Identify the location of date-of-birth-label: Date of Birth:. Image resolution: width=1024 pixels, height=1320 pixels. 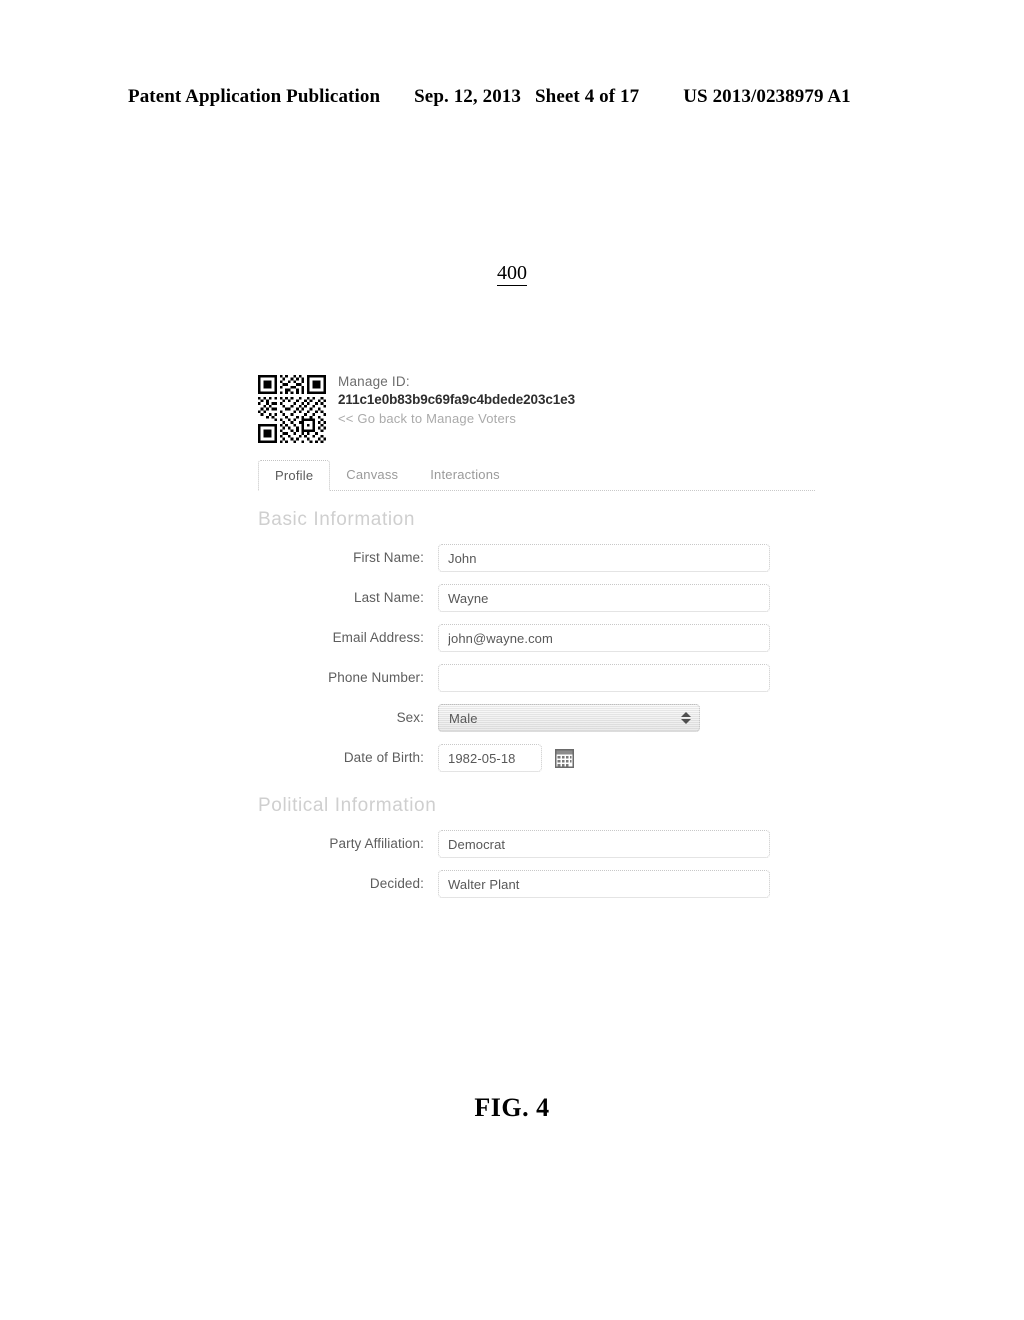
(383, 757).